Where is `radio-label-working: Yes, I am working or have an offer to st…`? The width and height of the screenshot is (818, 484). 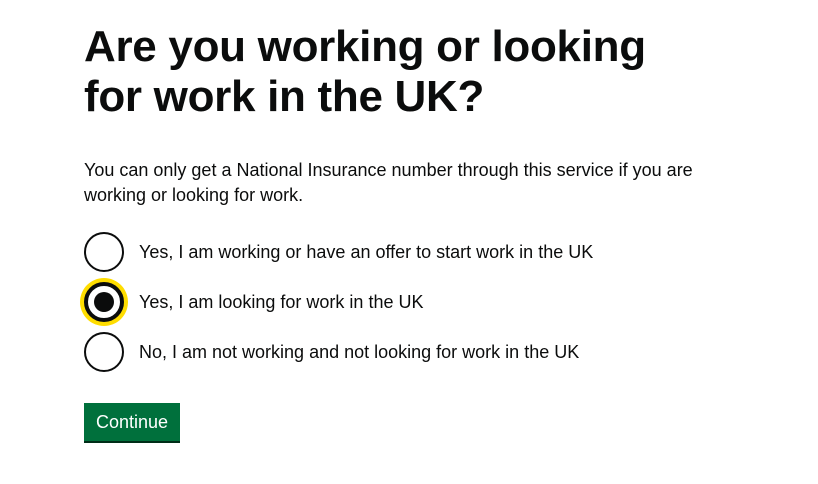 radio-label-working: Yes, I am working or have an offer to st… is located at coordinates (366, 252).